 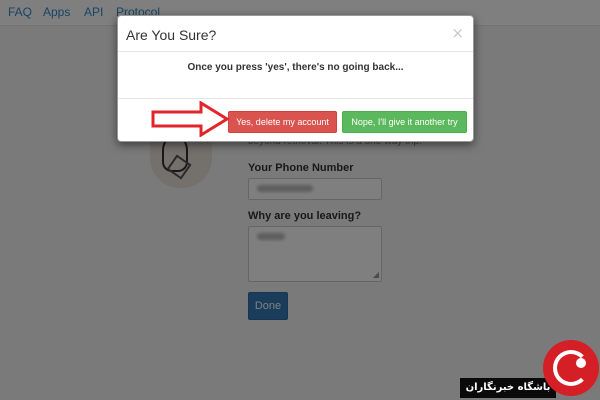 What do you see at coordinates (404, 122) in the screenshot?
I see `cancel-delete-button: Nope, I'll give it another try` at bounding box center [404, 122].